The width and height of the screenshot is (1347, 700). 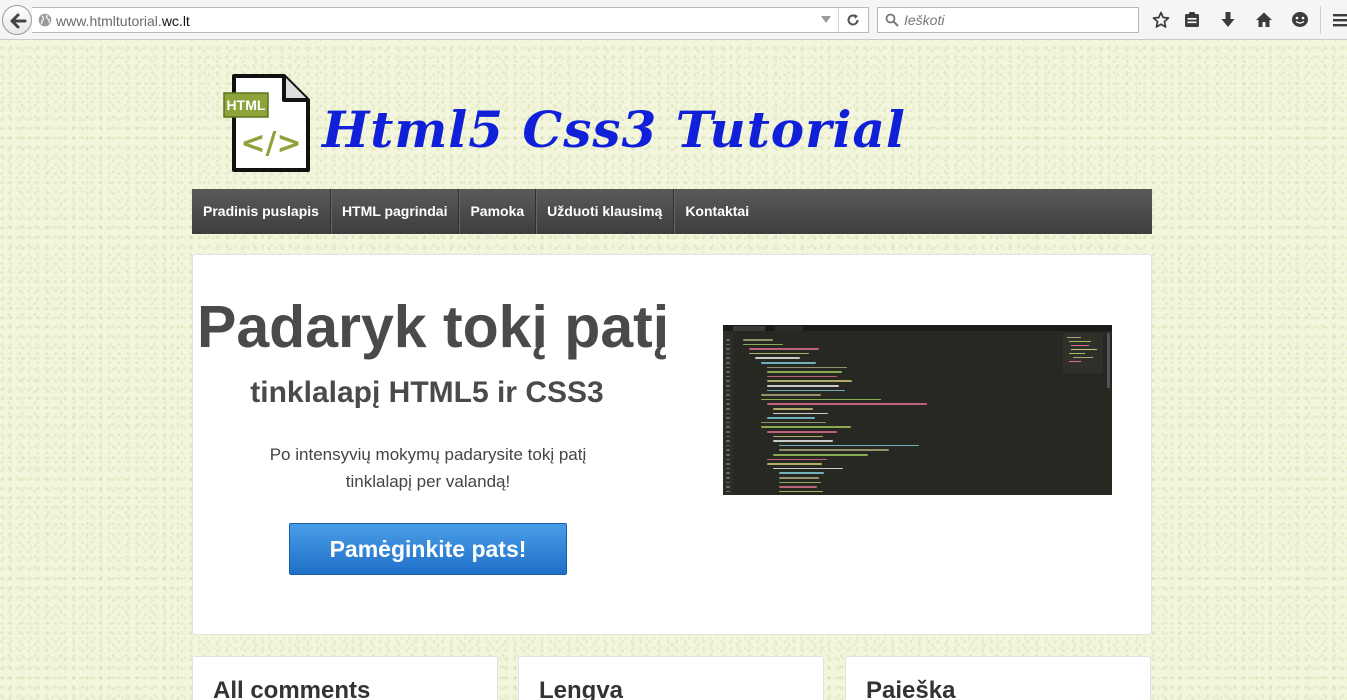 I want to click on search-bar, so click(x=1008, y=20).